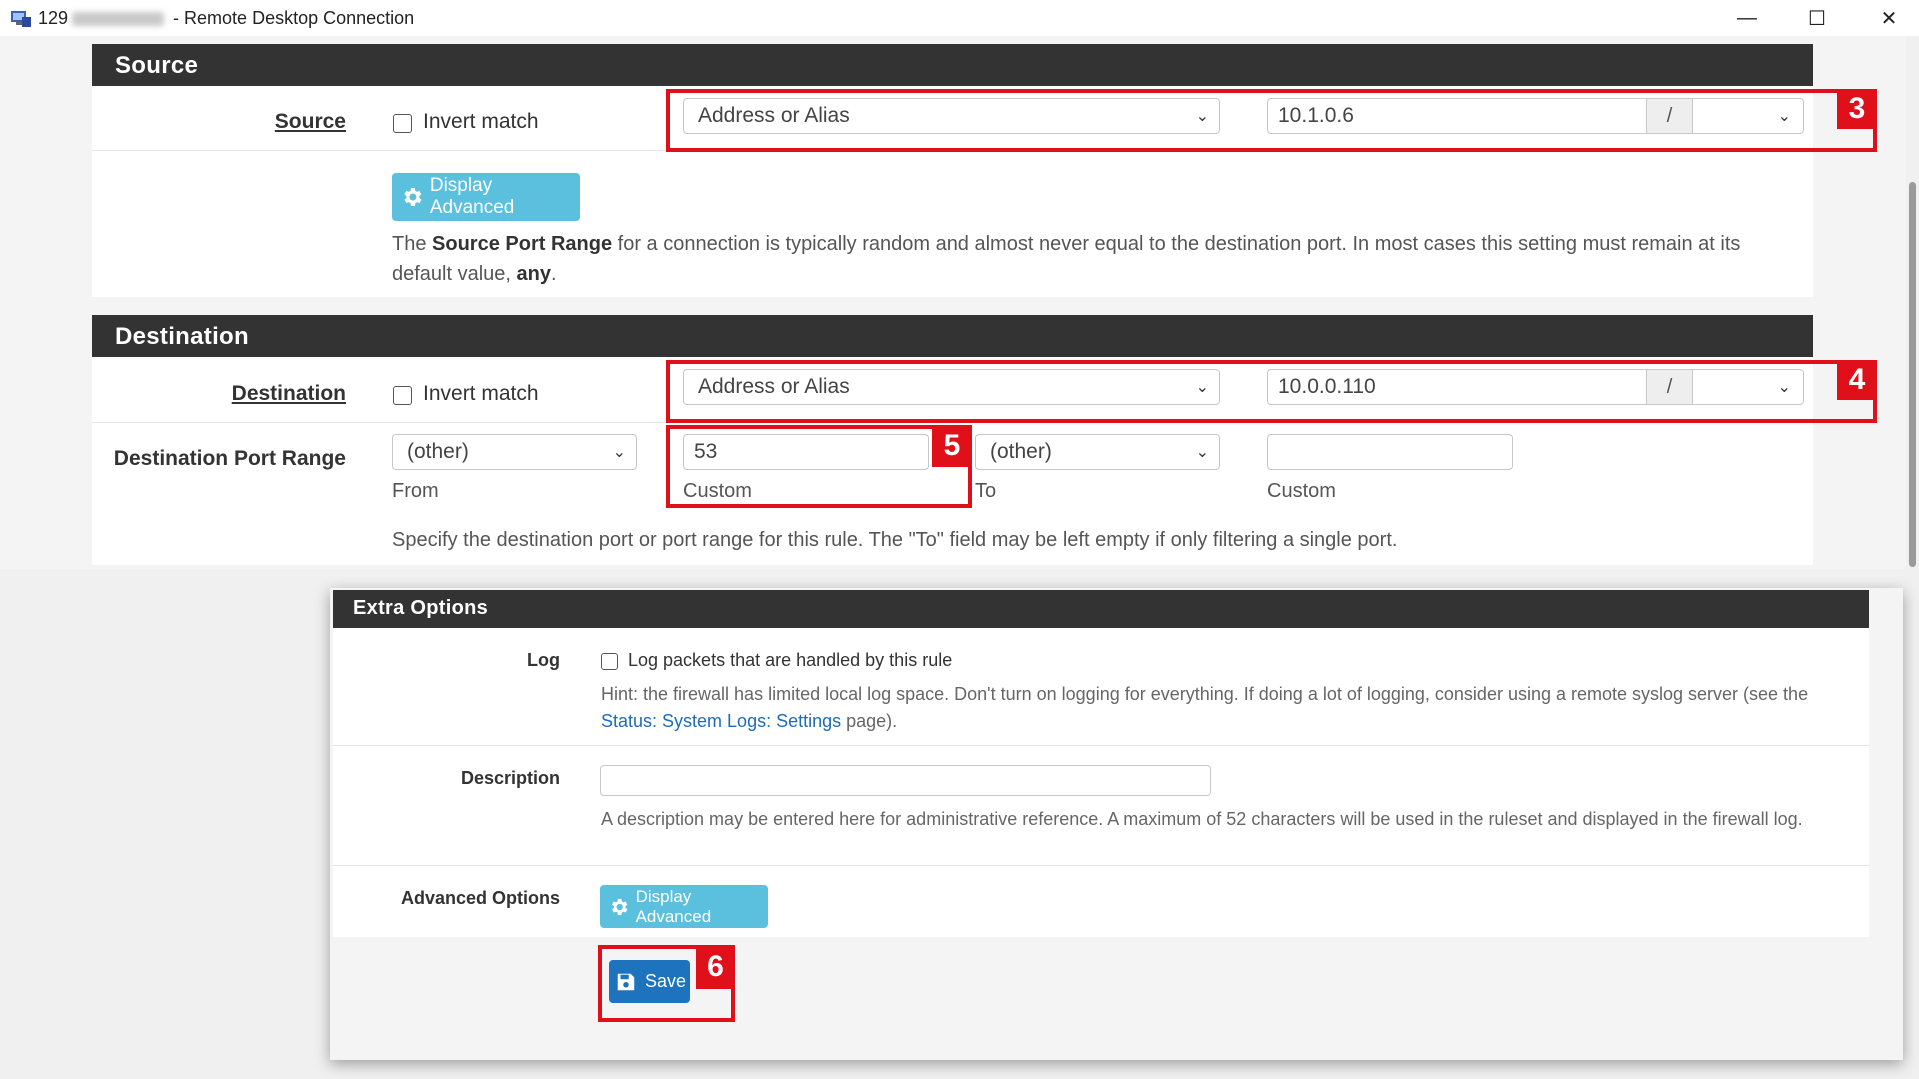  What do you see at coordinates (291, 18) in the screenshot?
I see `window-title-app: - Remote Desktop Connection` at bounding box center [291, 18].